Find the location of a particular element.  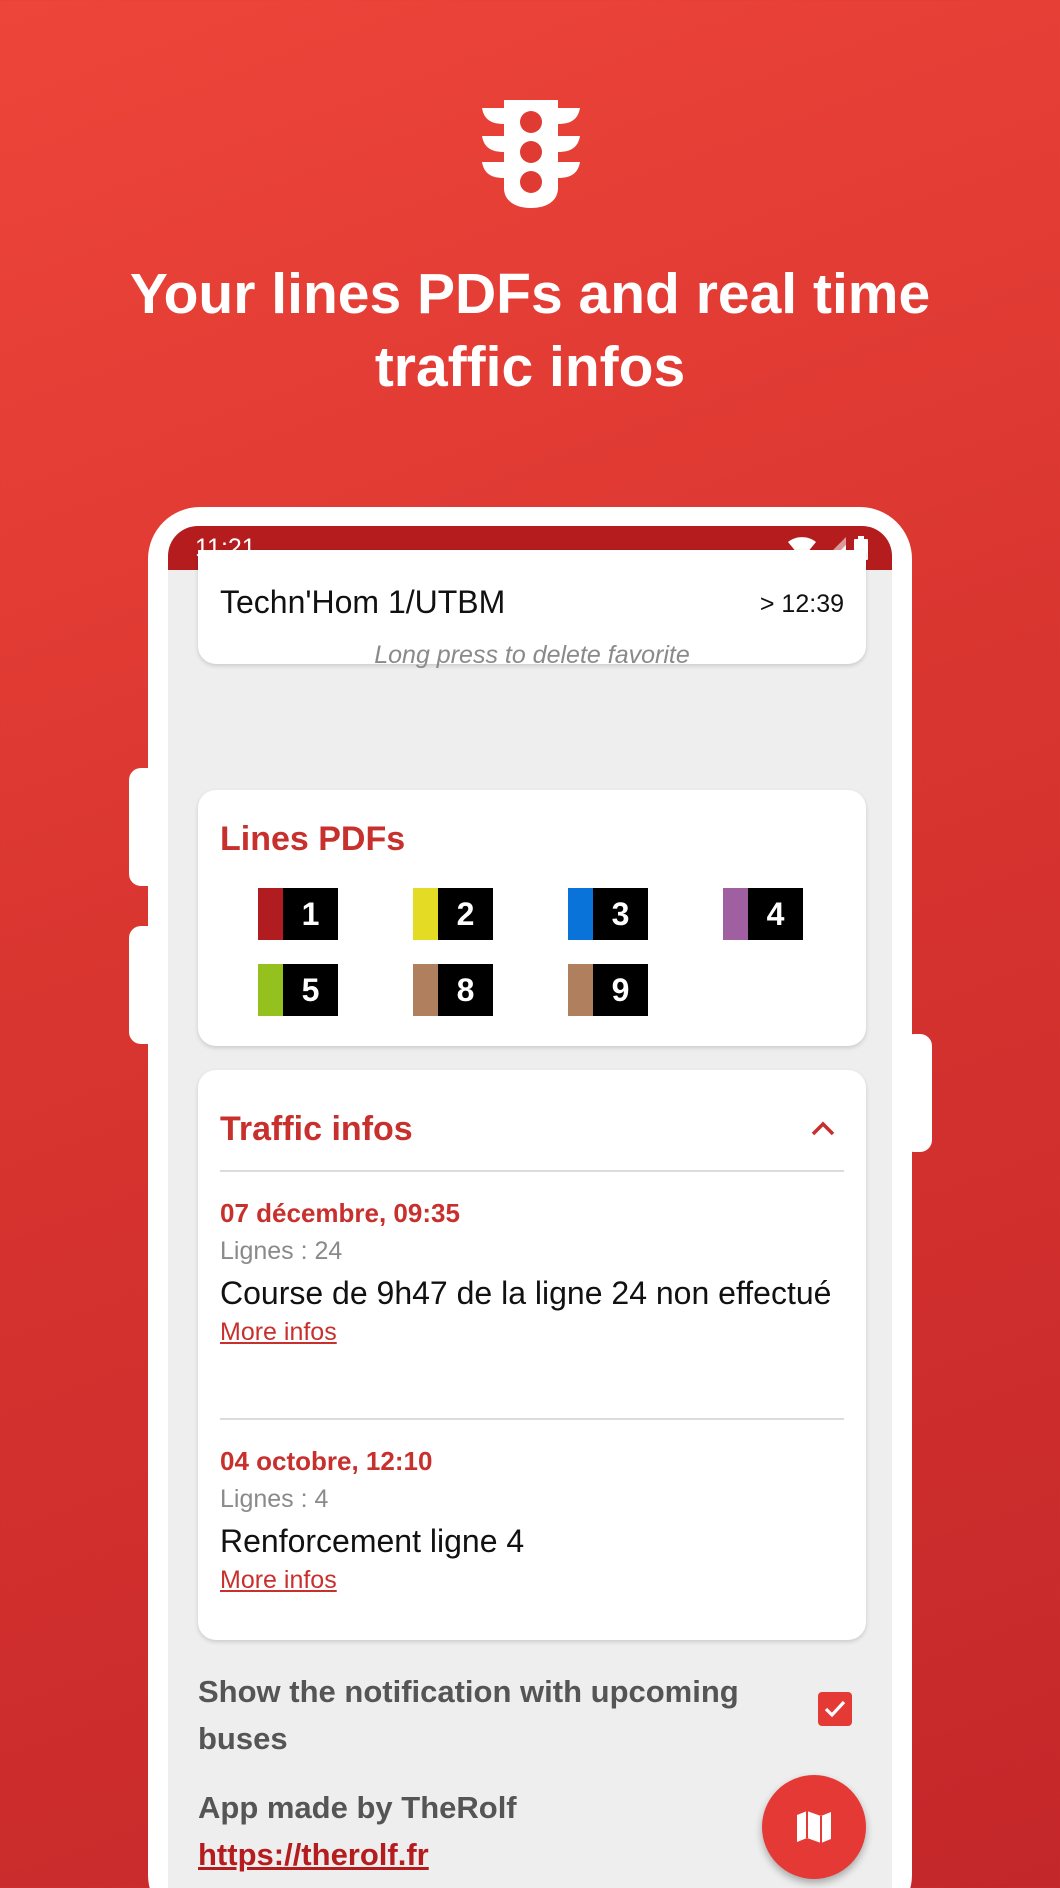

favorite-stop-name: Techn'Hom 1/UTBM is located at coordinates (363, 602).